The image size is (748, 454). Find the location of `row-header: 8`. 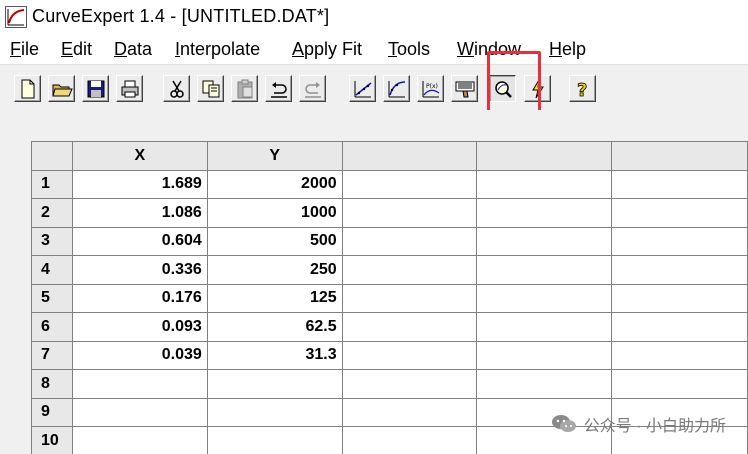

row-header: 8 is located at coordinates (52, 384).